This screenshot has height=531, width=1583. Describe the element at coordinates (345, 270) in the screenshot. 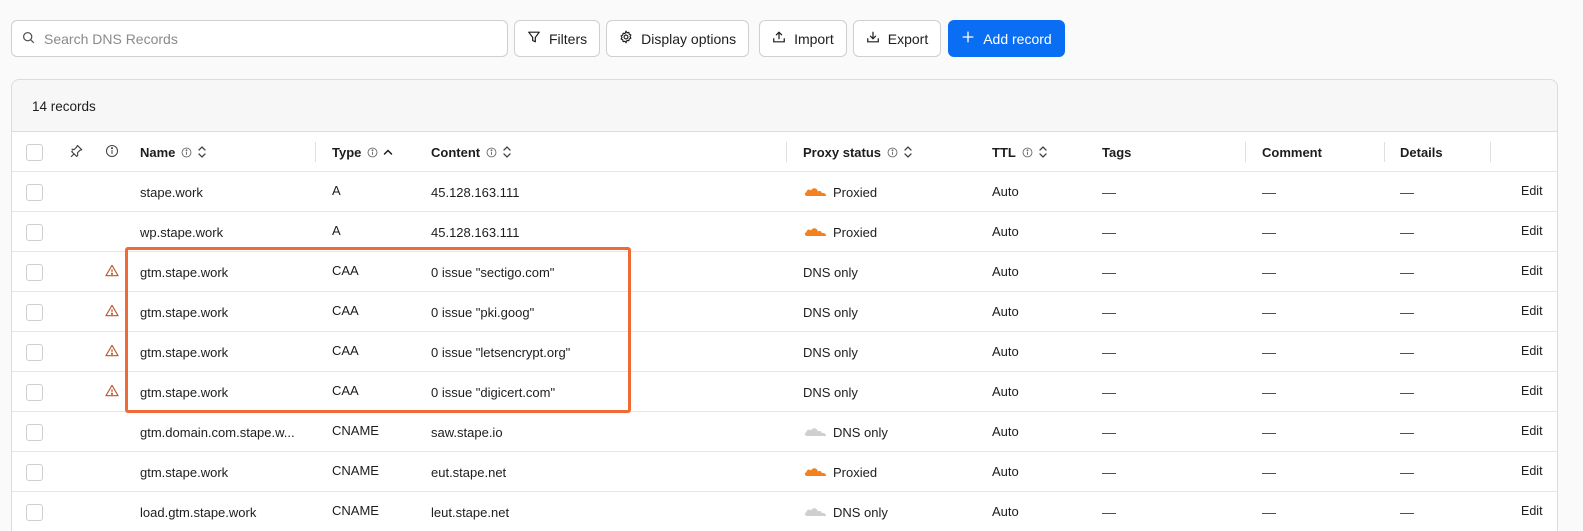

I see `record-type: CAA` at that location.